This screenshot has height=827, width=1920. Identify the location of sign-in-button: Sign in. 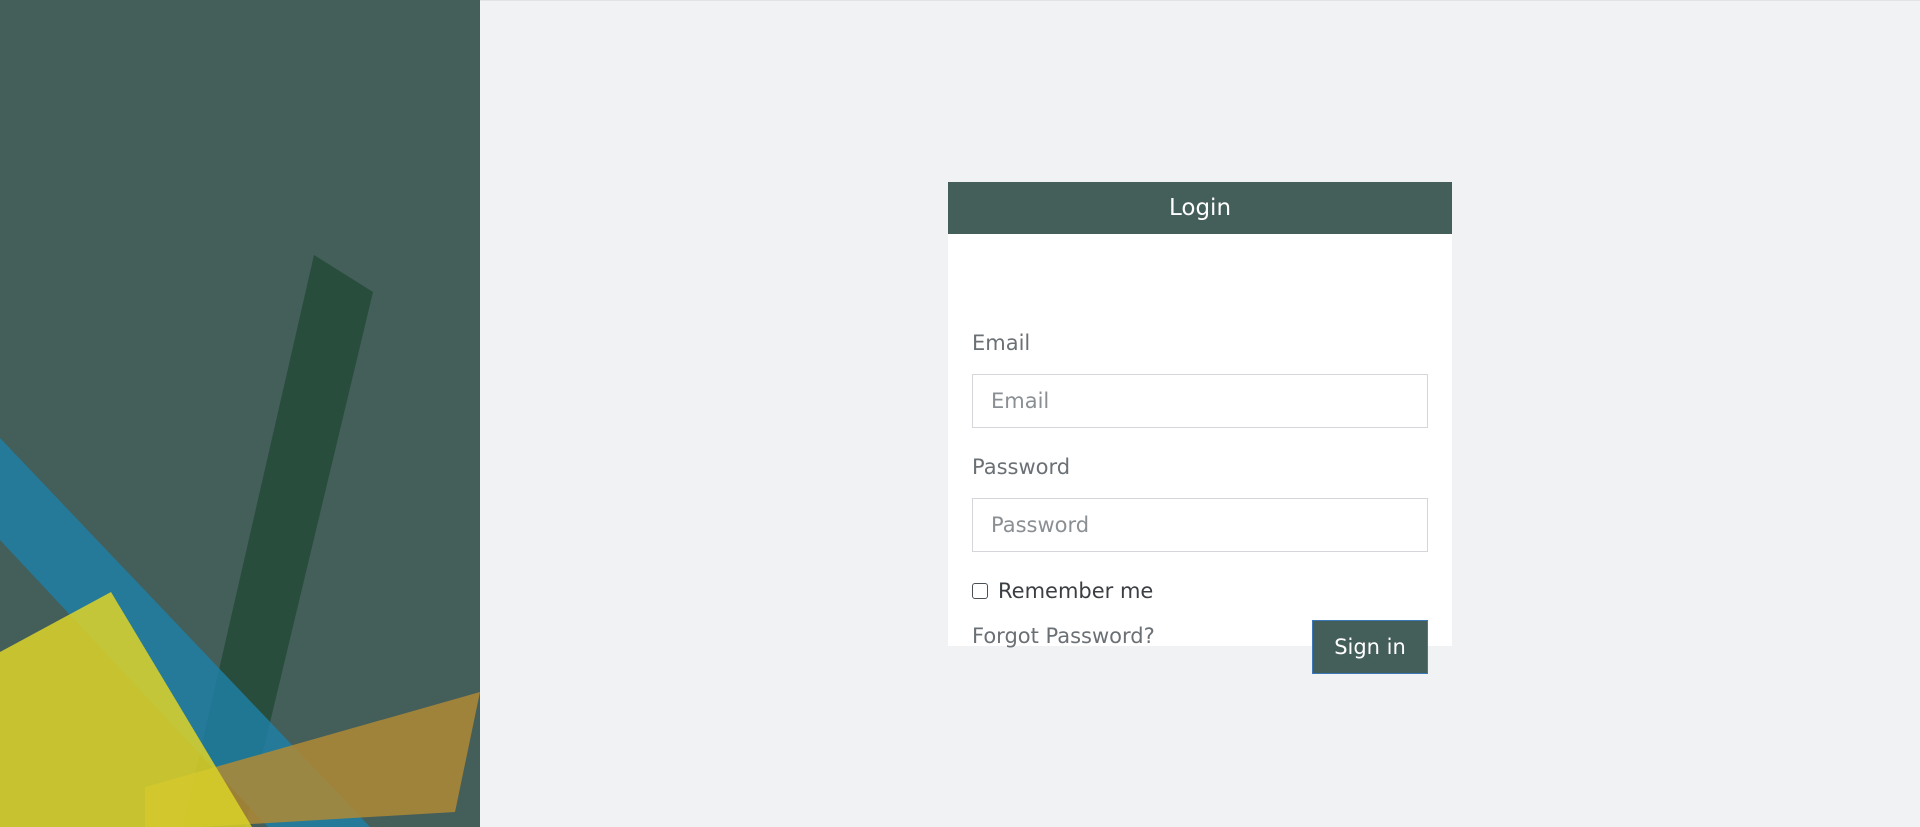
(1370, 647).